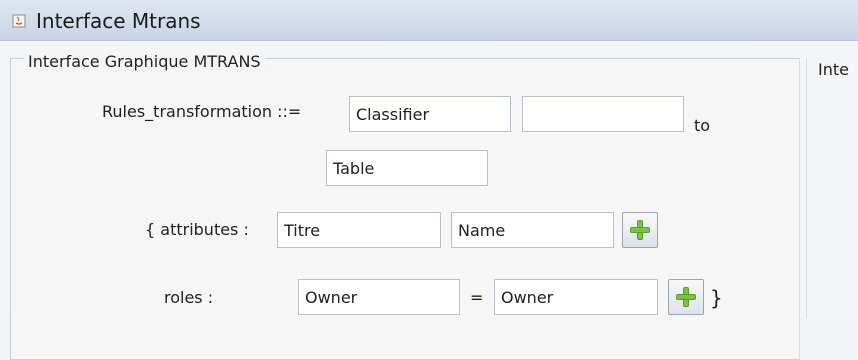 The width and height of the screenshot is (858, 360). I want to click on title-bar: Interface Mtrans, so click(429, 20).